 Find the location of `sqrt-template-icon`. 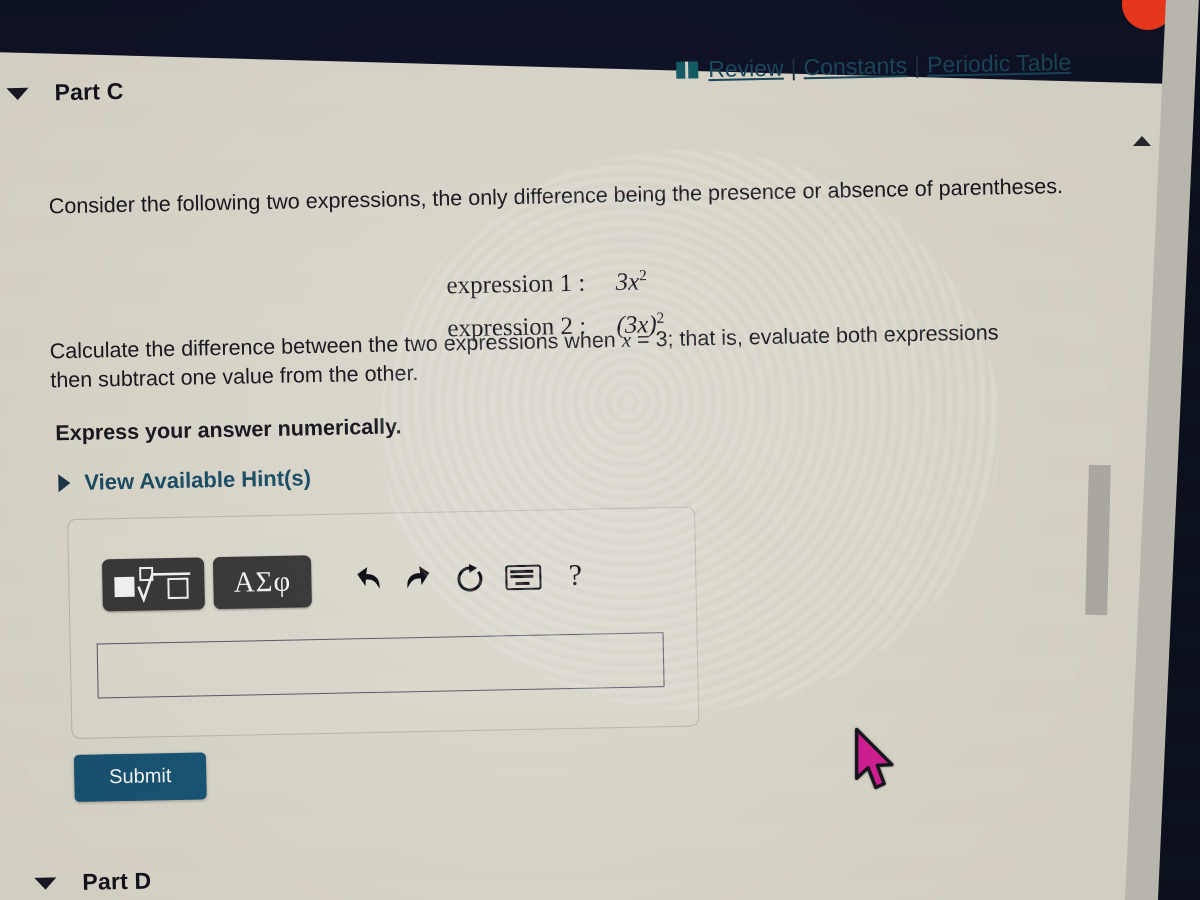

sqrt-template-icon is located at coordinates (152, 585).